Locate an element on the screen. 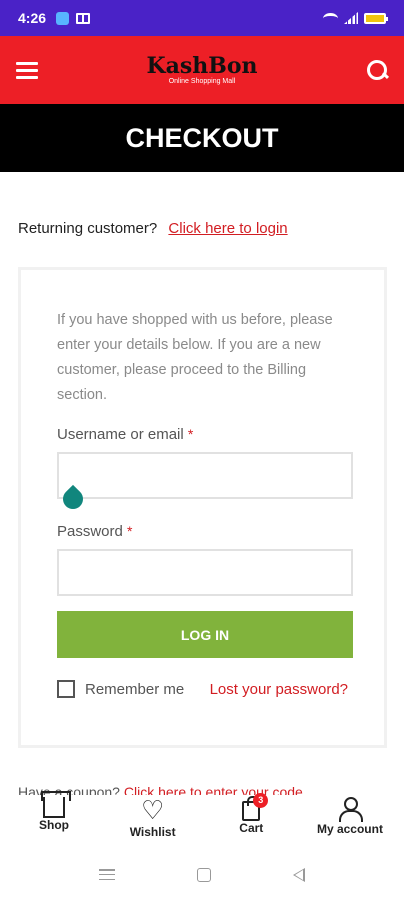 The image size is (404, 900). logo-text: KashBon is located at coordinates (202, 66).